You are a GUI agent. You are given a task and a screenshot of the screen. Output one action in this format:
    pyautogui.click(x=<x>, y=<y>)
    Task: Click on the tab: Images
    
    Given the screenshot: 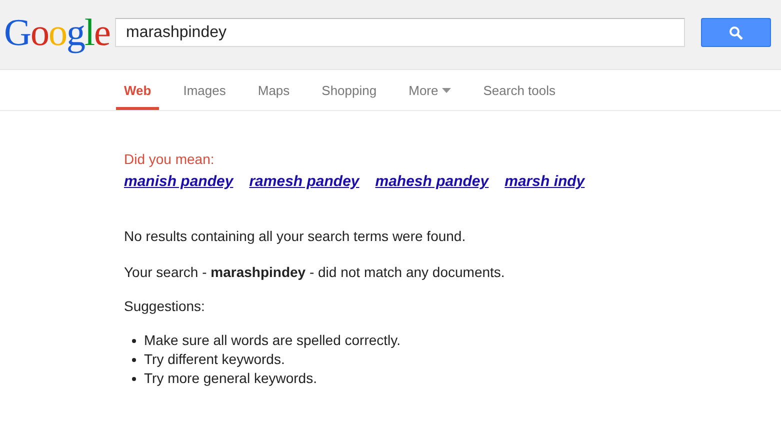 What is the action you would take?
    pyautogui.click(x=204, y=90)
    